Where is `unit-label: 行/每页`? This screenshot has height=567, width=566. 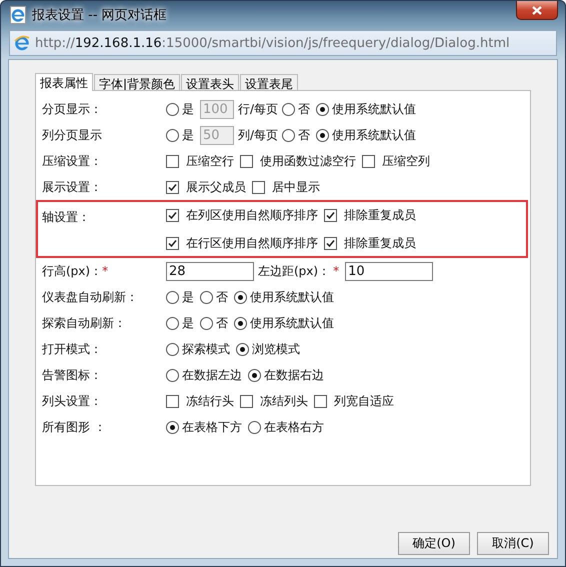
unit-label: 行/每页 is located at coordinates (258, 109).